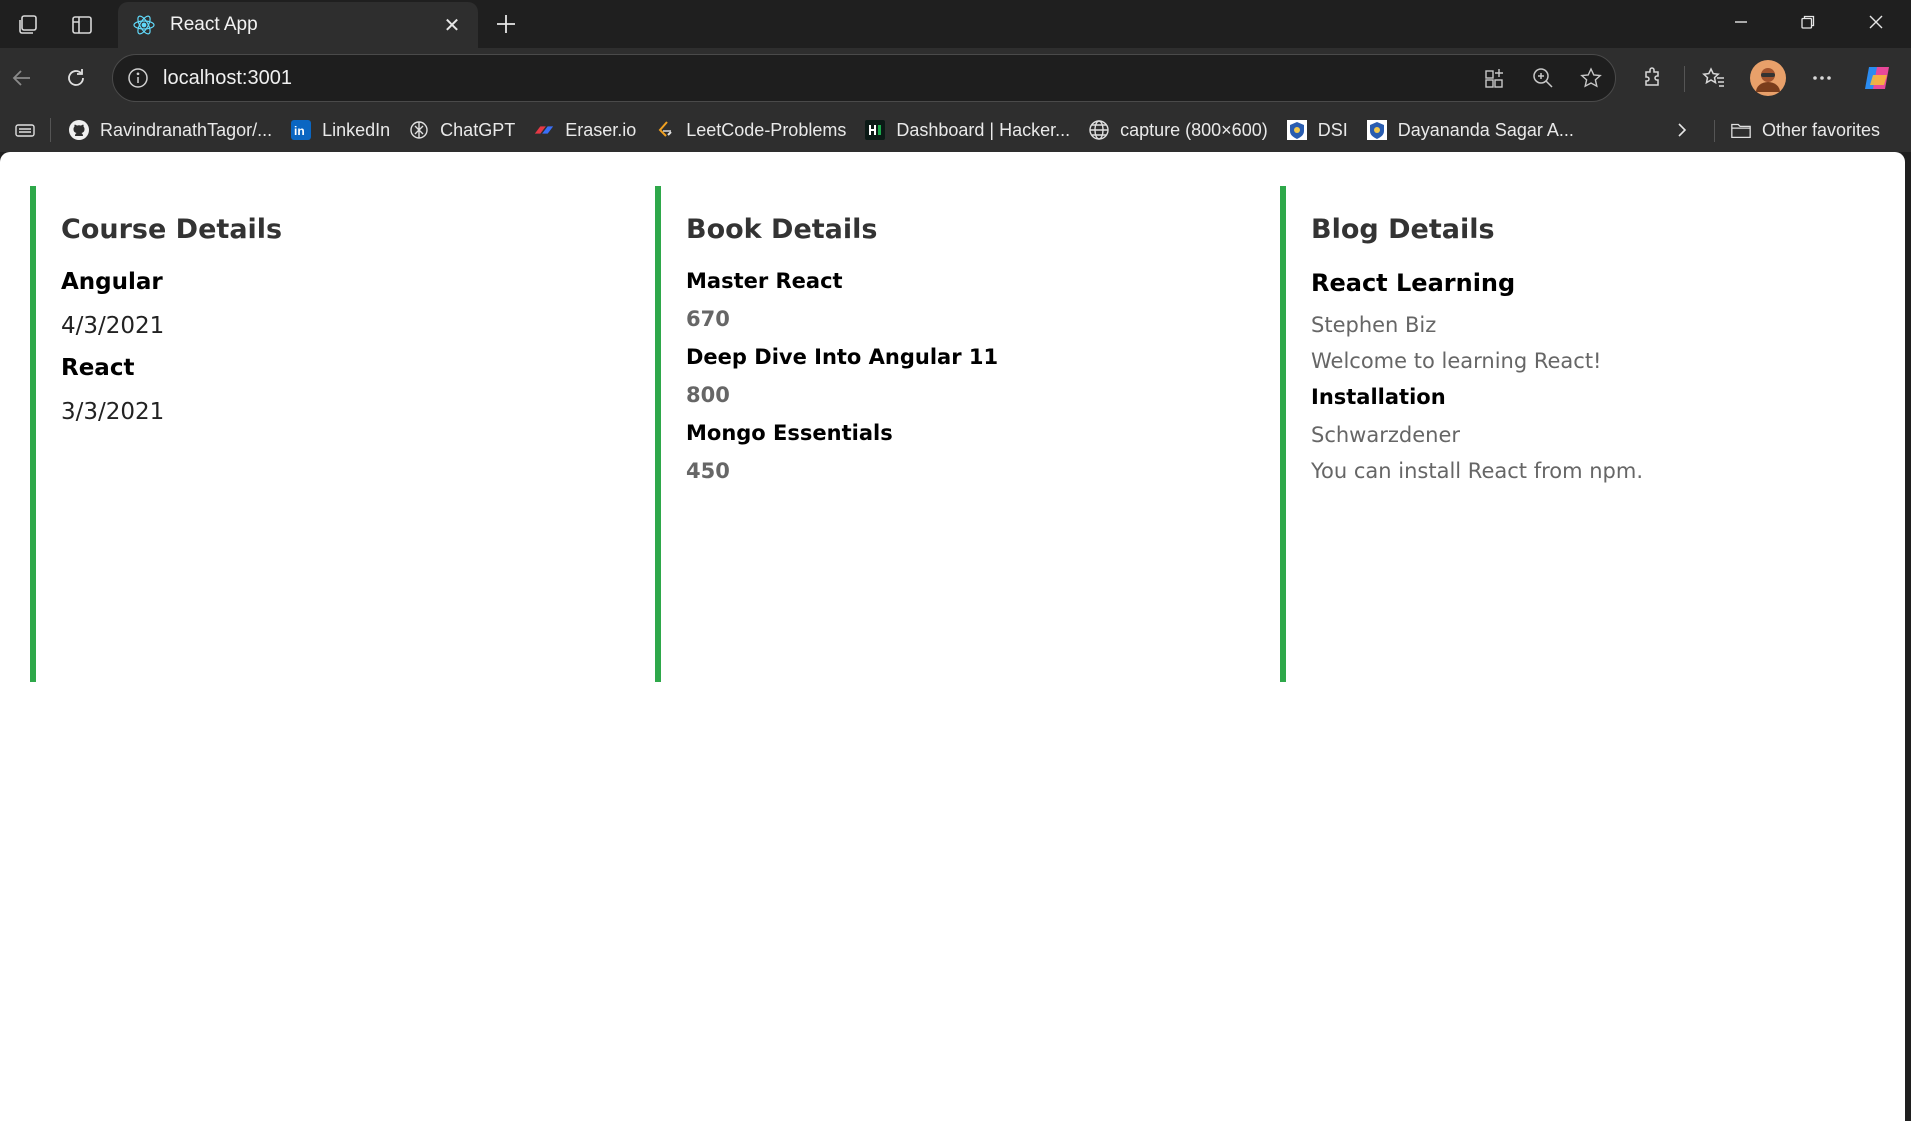 This screenshot has width=1911, height=1121. I want to click on bookmark-dsi: DSI, so click(1317, 130).